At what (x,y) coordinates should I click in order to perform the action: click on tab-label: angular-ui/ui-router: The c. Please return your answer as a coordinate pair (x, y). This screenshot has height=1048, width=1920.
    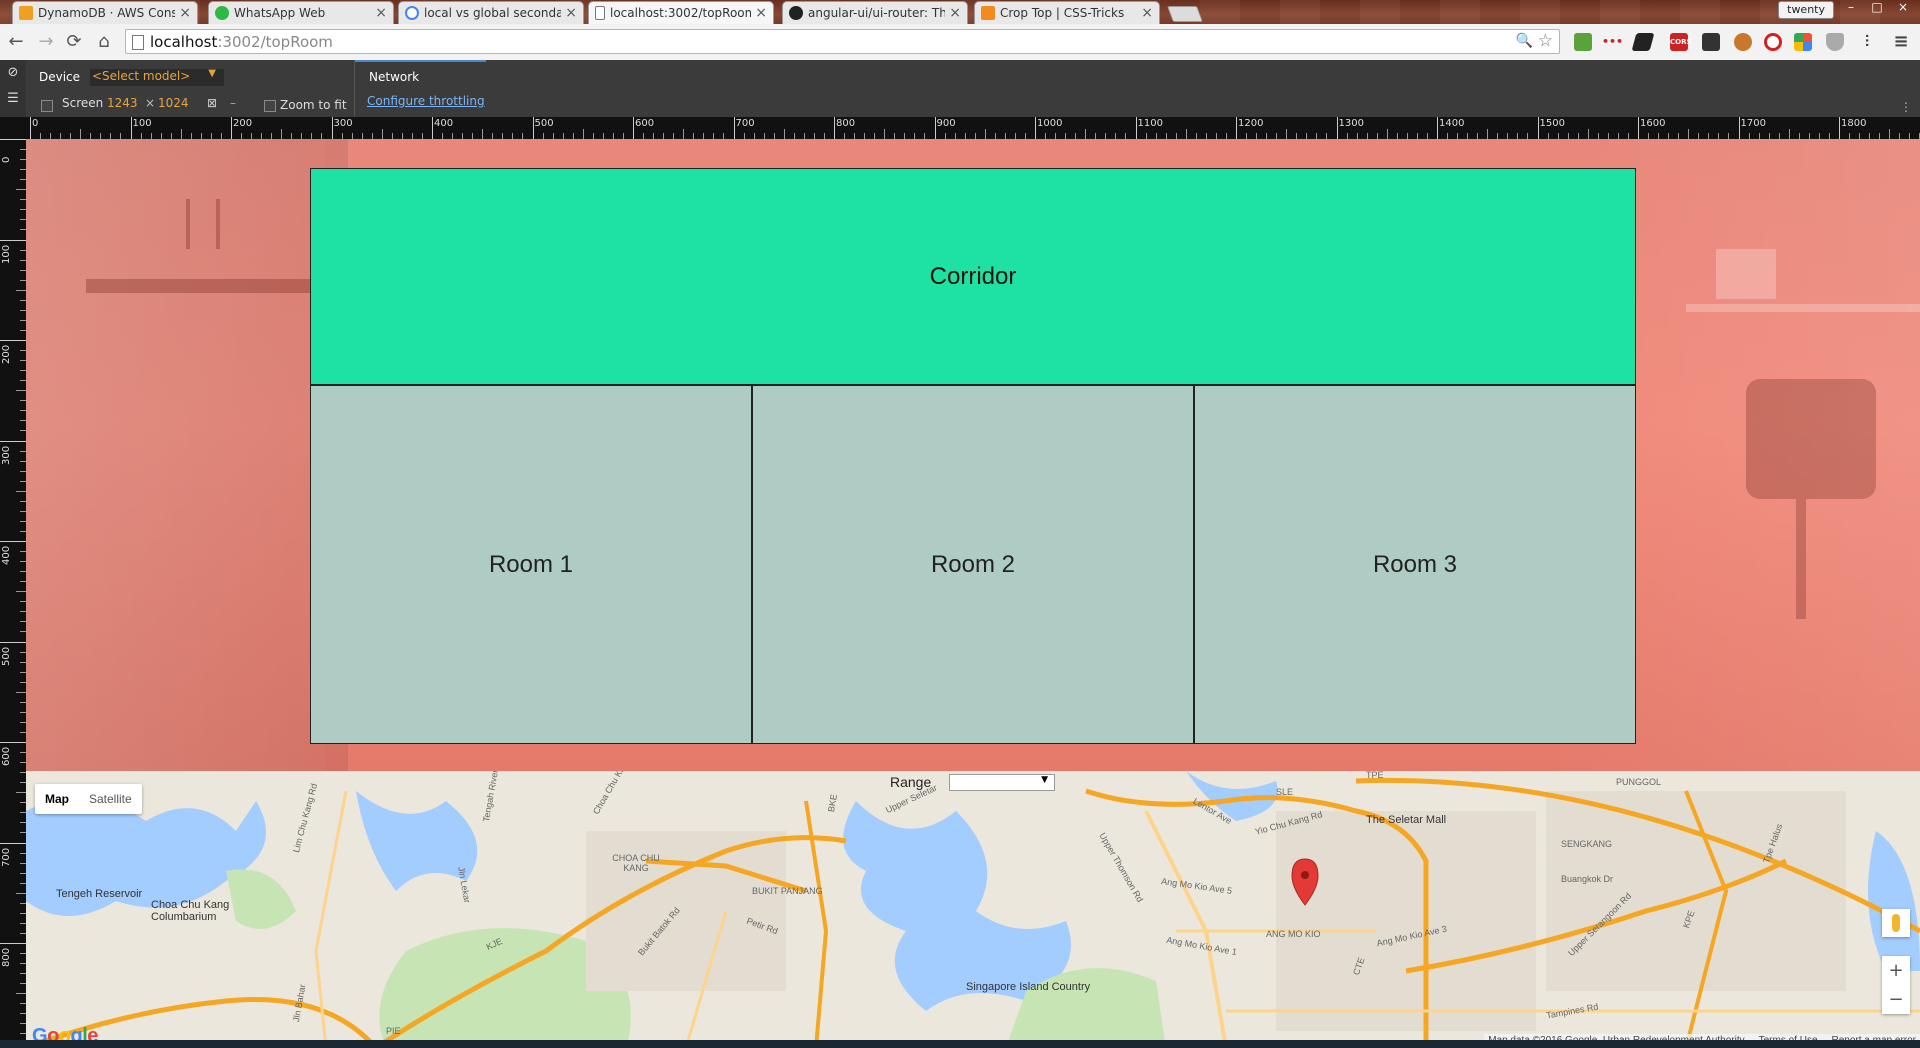
    Looking at the image, I should click on (877, 13).